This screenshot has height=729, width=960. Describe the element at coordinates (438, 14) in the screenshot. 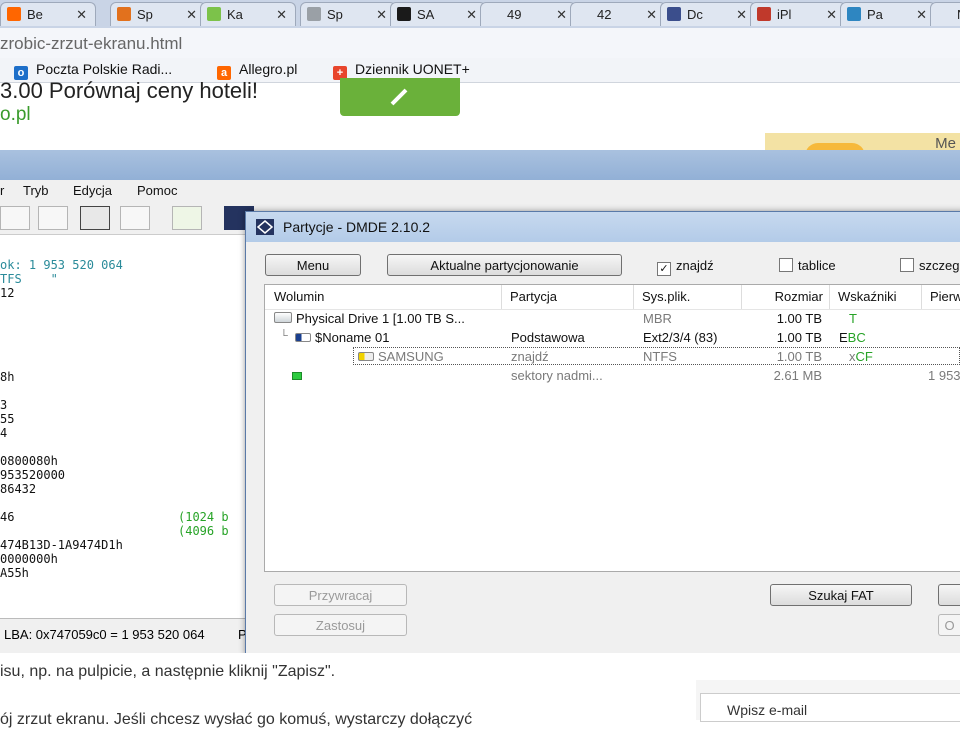

I see `browser-tab: SA ✕` at that location.